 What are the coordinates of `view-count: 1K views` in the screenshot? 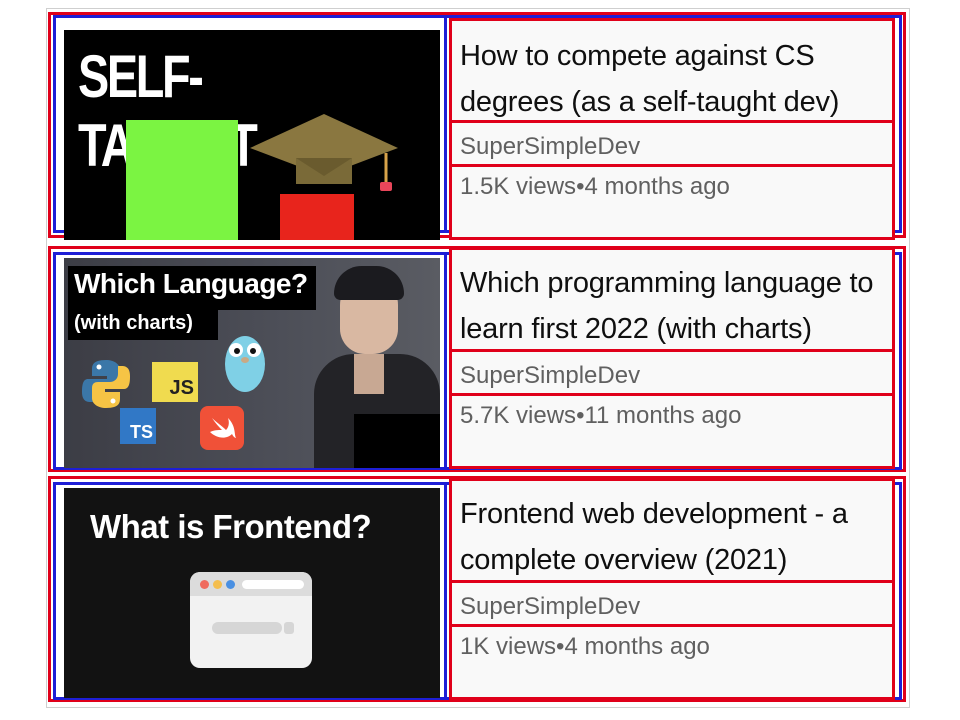 It's located at (508, 646).